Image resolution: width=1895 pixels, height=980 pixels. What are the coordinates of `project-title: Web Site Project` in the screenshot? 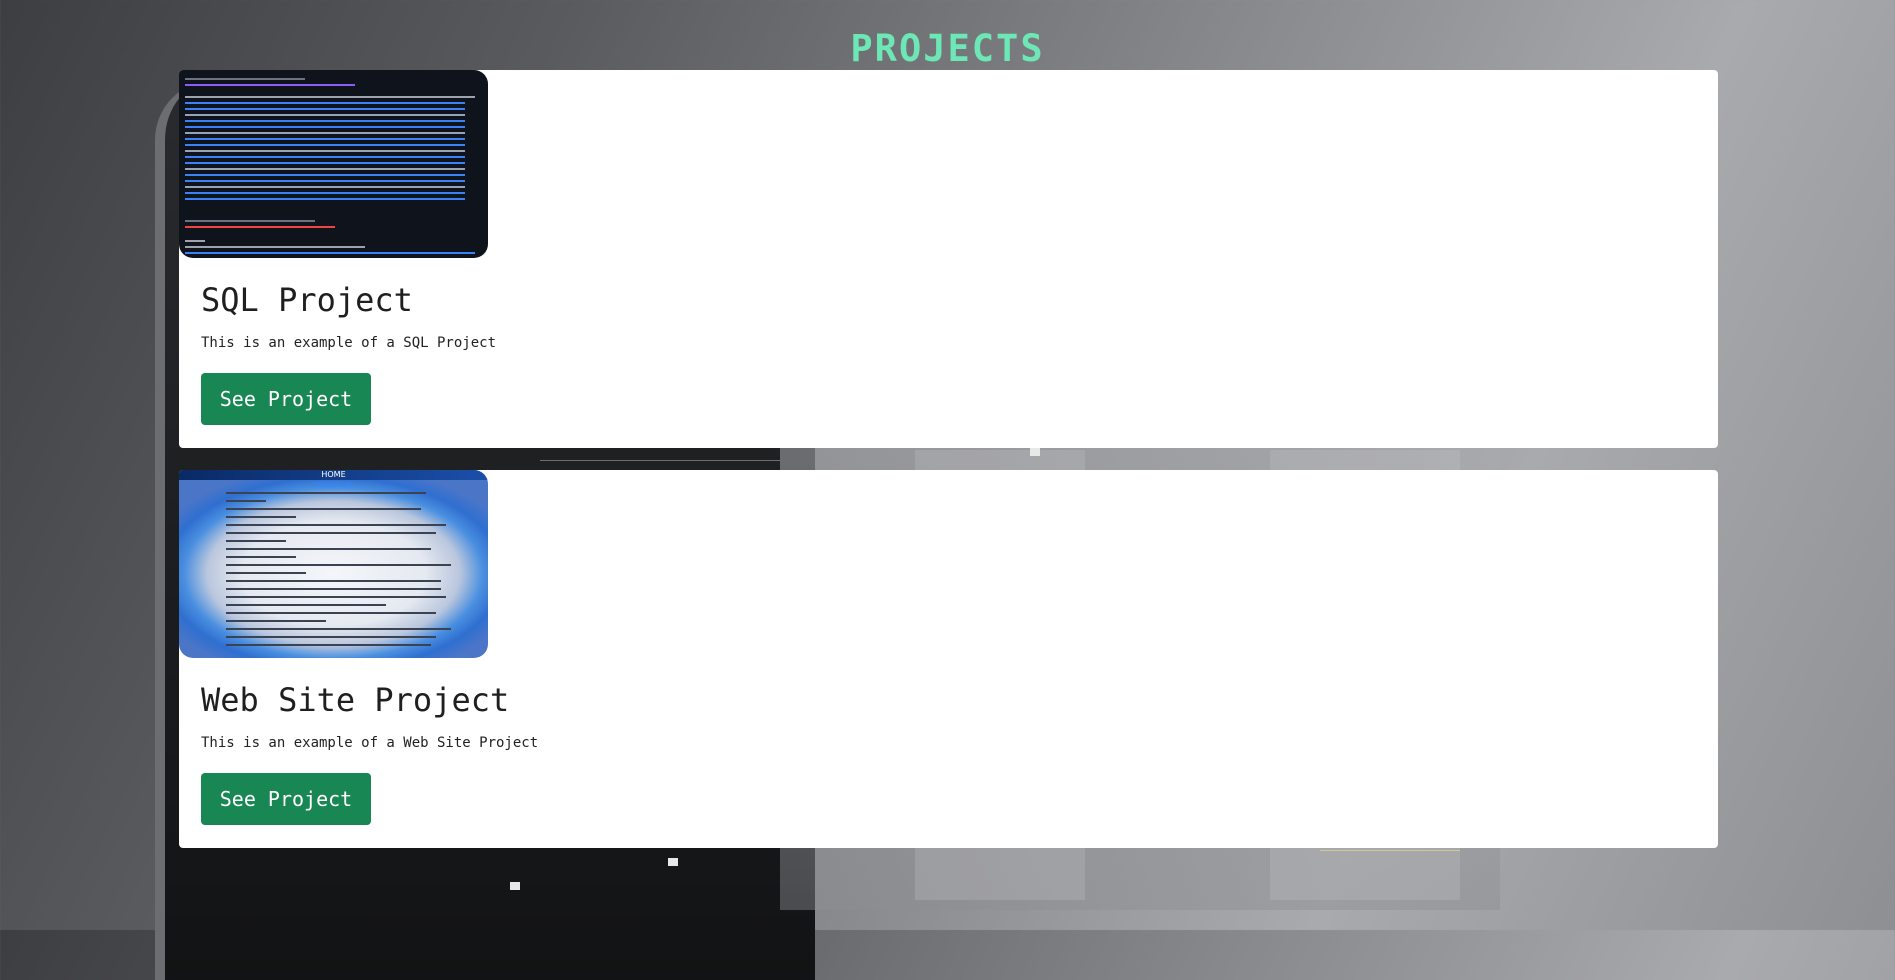 It's located at (355, 700).